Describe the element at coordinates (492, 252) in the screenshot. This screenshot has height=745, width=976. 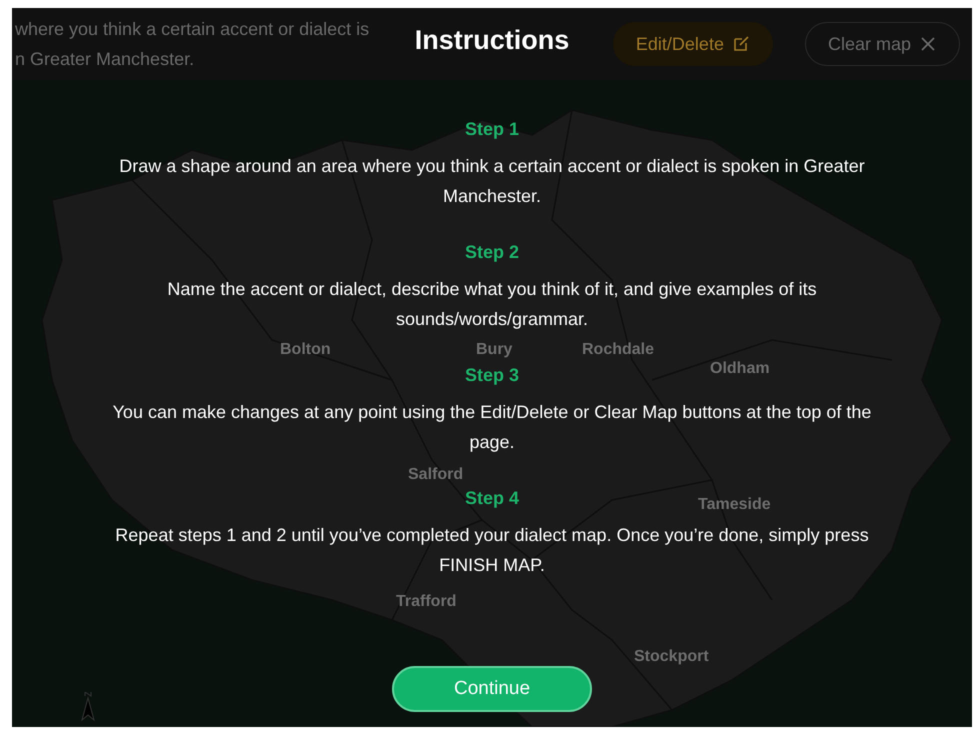
I see `step-heading: Step 2` at that location.